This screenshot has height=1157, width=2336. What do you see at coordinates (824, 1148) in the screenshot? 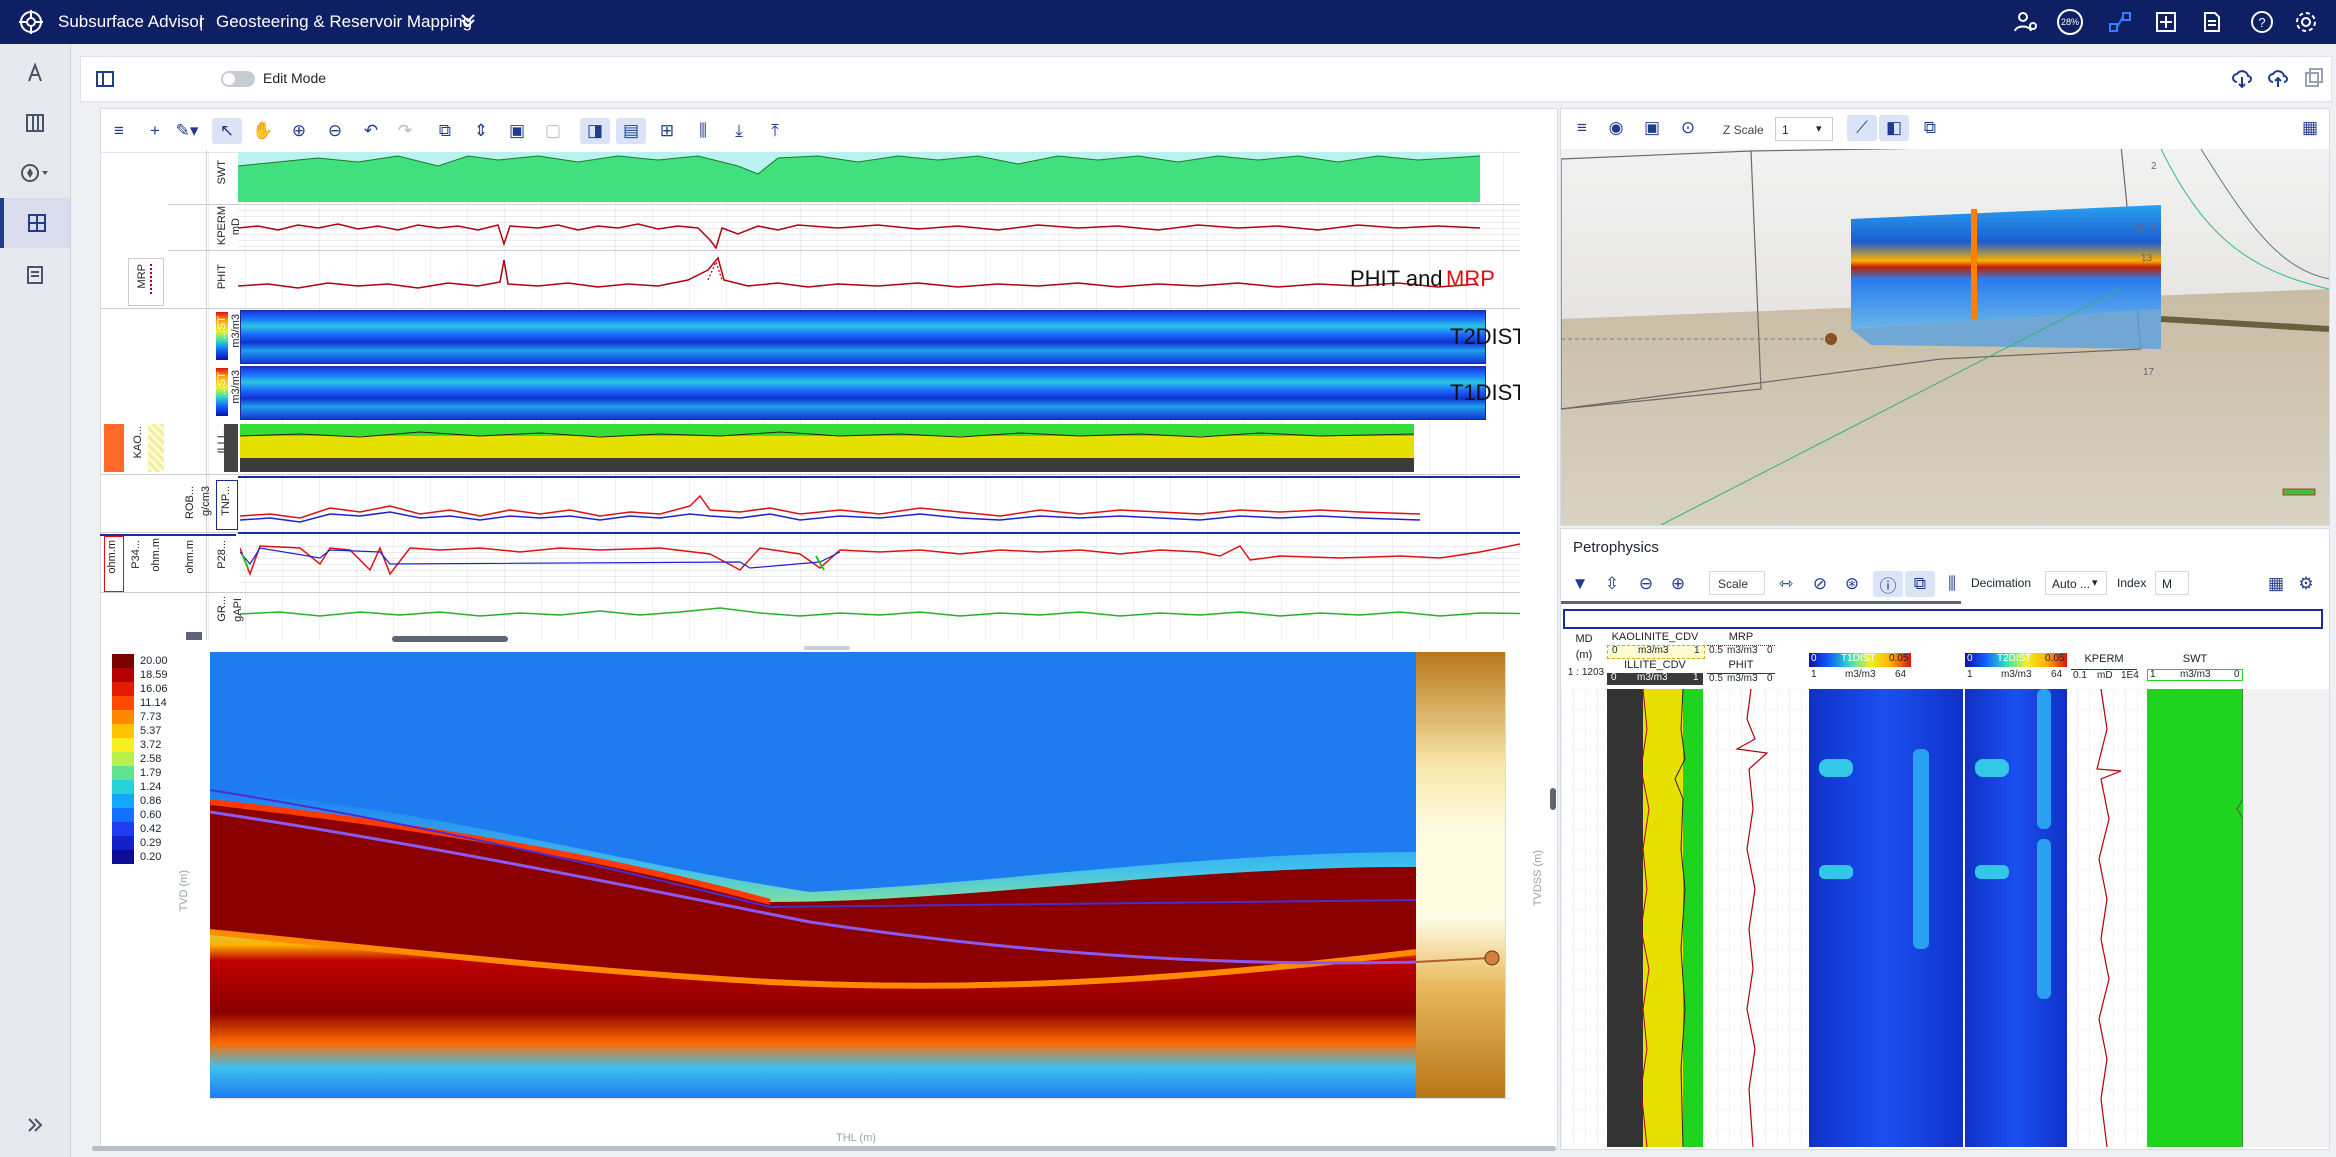
I see `bottom-scrollbar` at bounding box center [824, 1148].